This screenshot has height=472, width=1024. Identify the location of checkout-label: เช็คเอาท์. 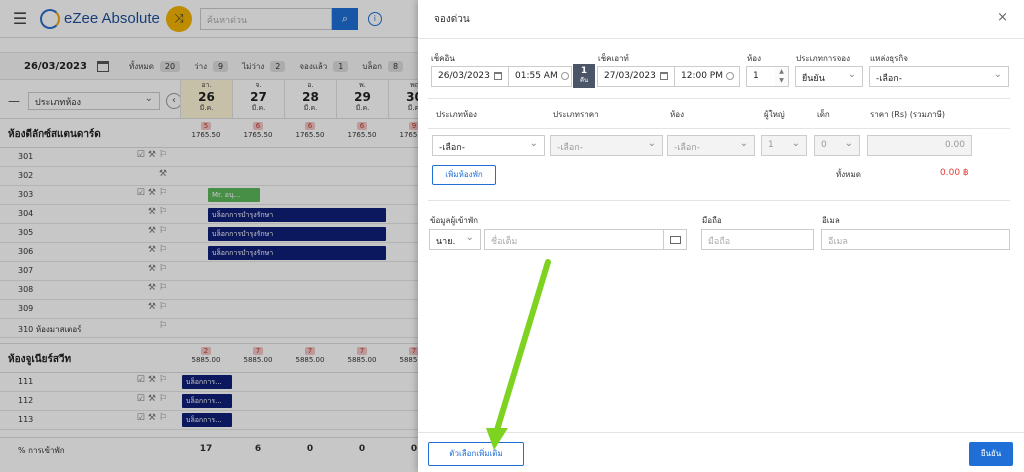
(613, 58).